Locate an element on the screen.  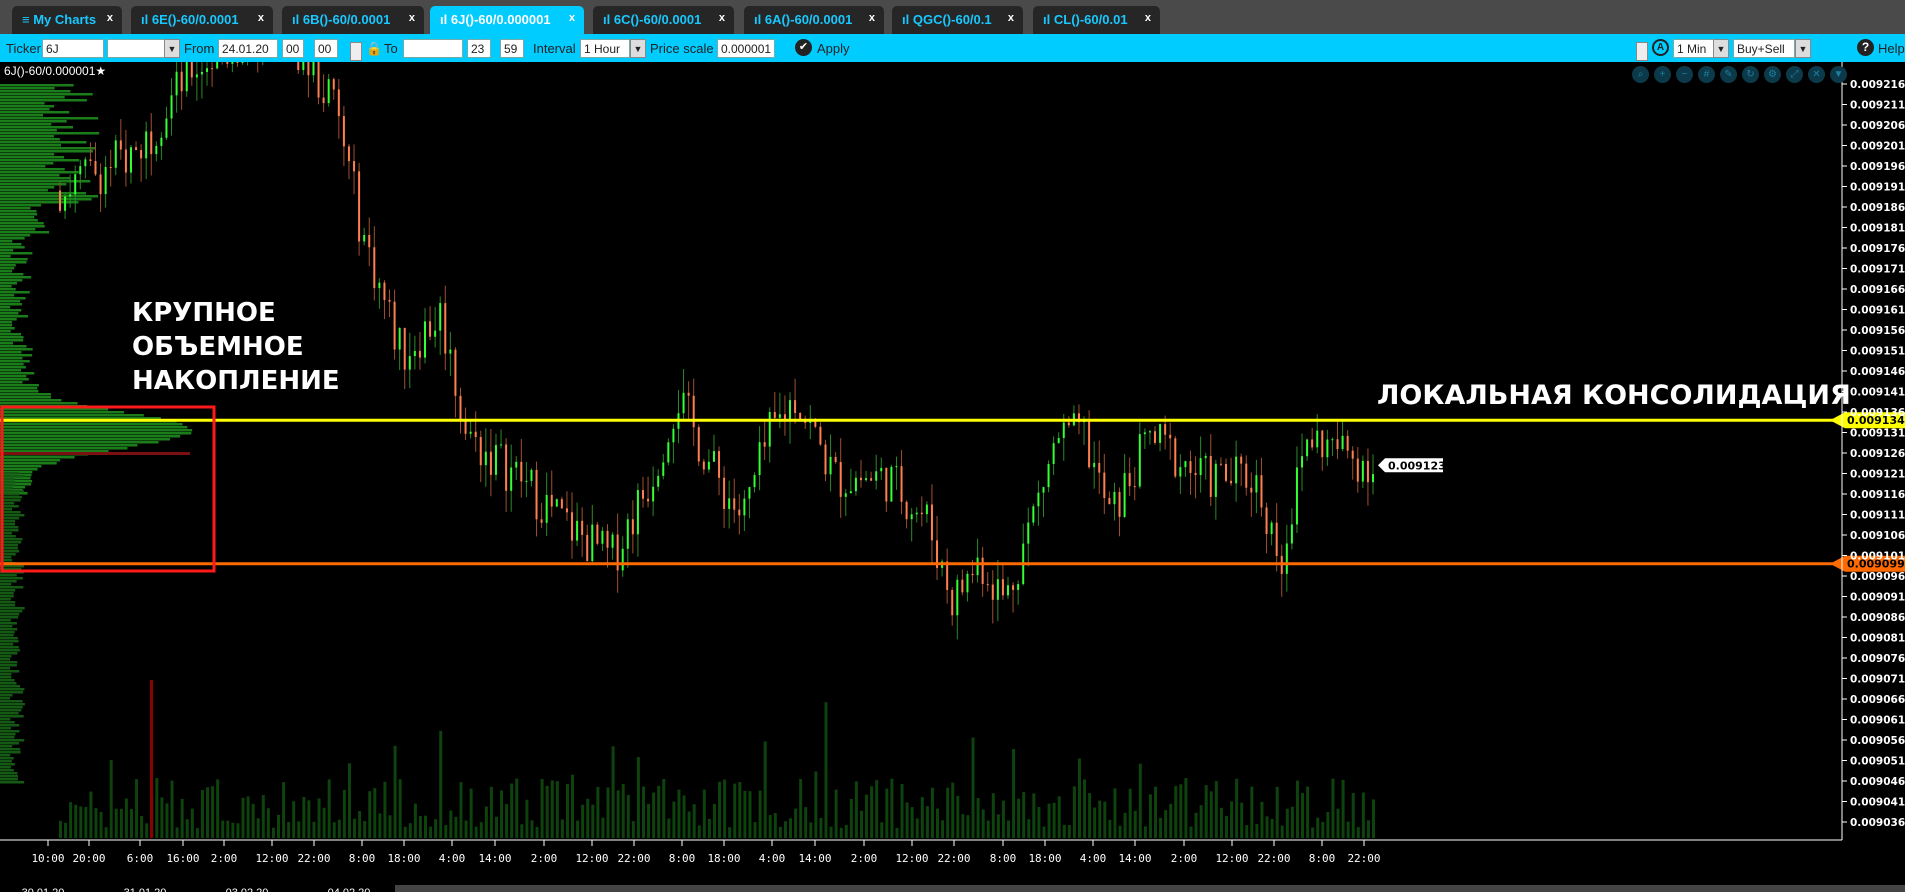
tab-2: ıl 6B()-60/0.0001 x is located at coordinates (353, 20).